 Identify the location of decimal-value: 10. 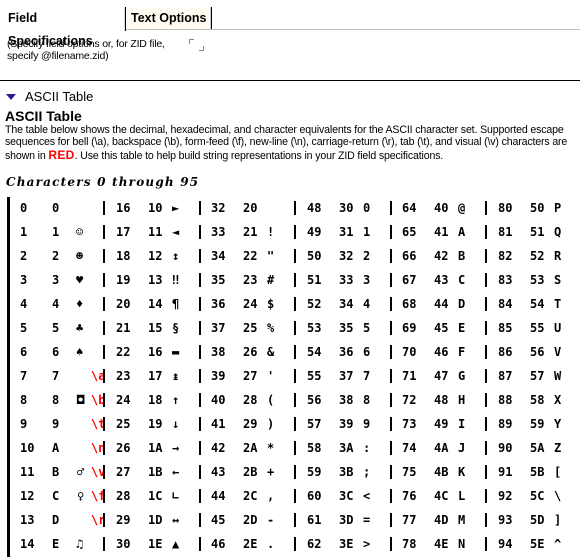
(27, 448).